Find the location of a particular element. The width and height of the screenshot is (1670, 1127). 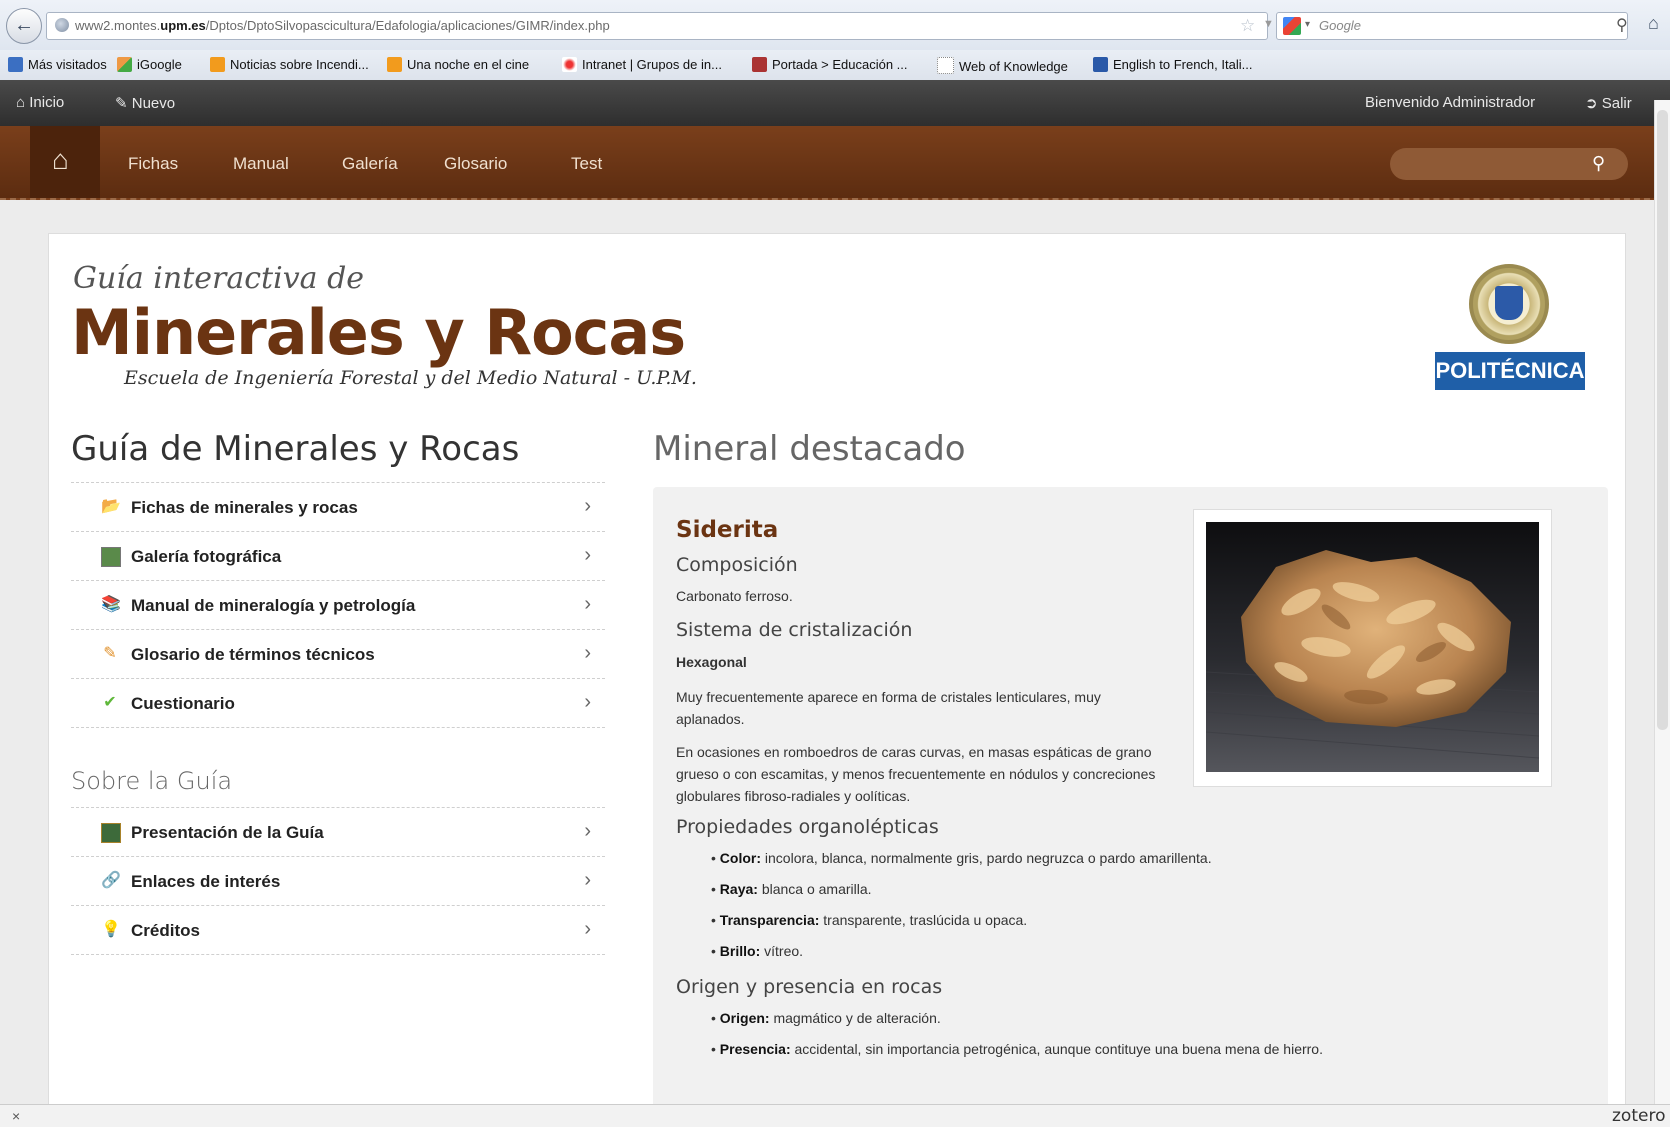

home-icon: ⌂ is located at coordinates (1653, 23).